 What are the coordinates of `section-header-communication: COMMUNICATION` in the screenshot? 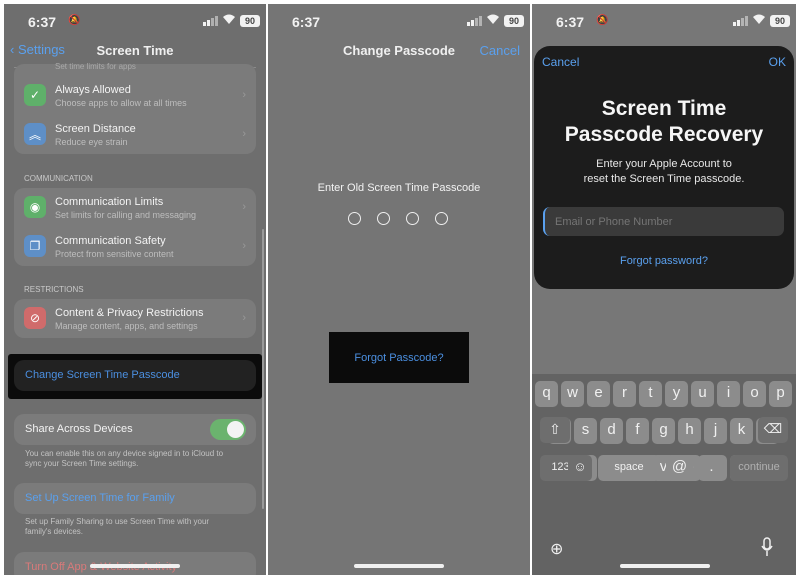 It's located at (58, 178).